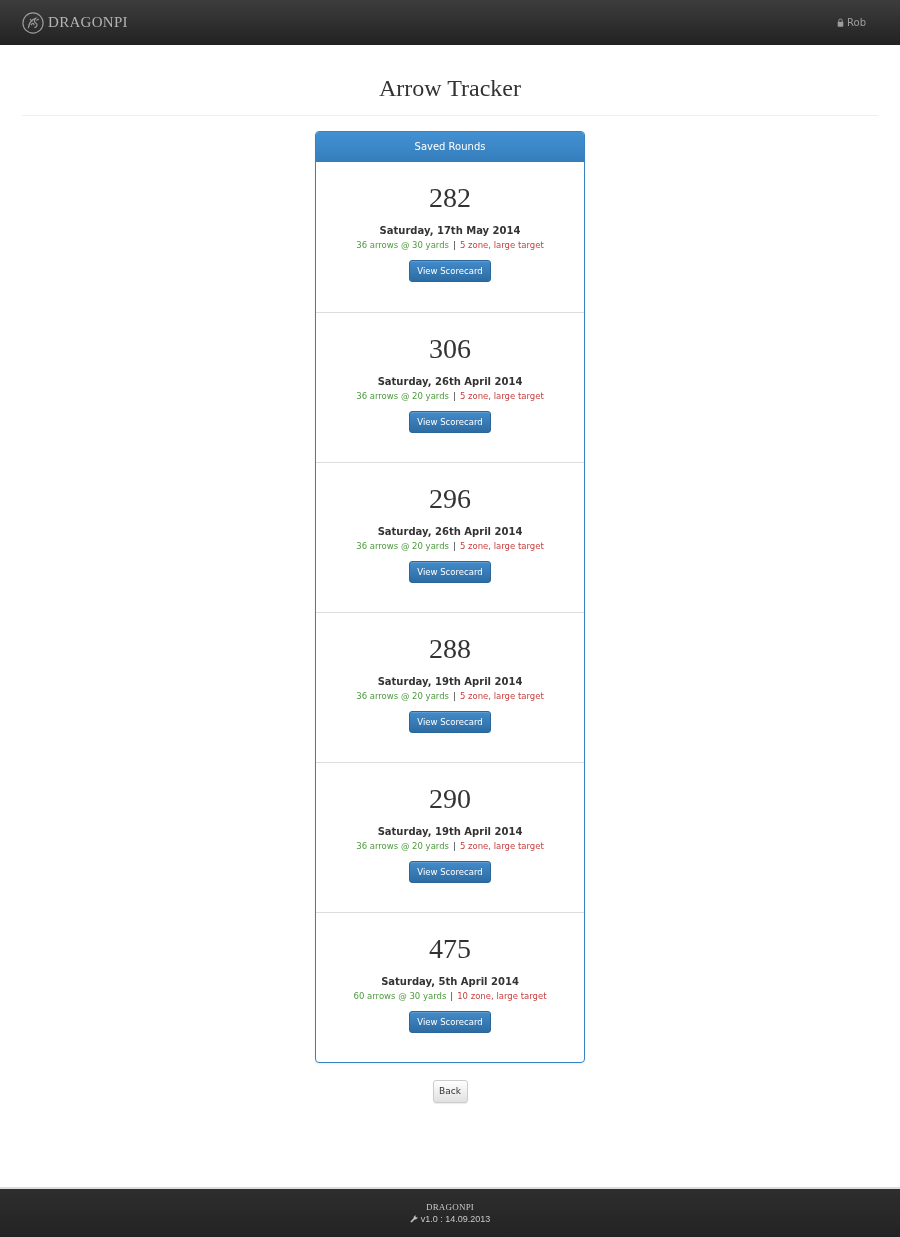  What do you see at coordinates (455, 1219) in the screenshot?
I see `version-text: v1.0 : 14.09.2013` at bounding box center [455, 1219].